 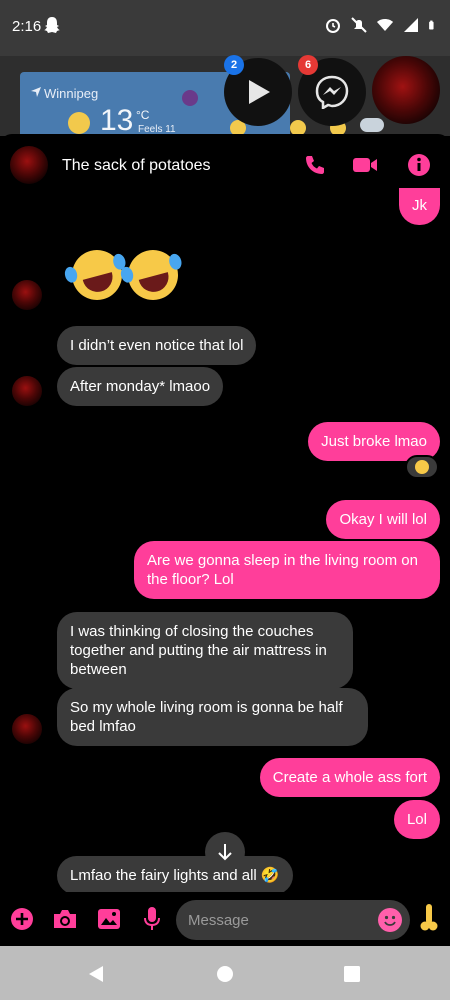 I want to click on outgoing-message: Okay I will lol, so click(x=383, y=519).